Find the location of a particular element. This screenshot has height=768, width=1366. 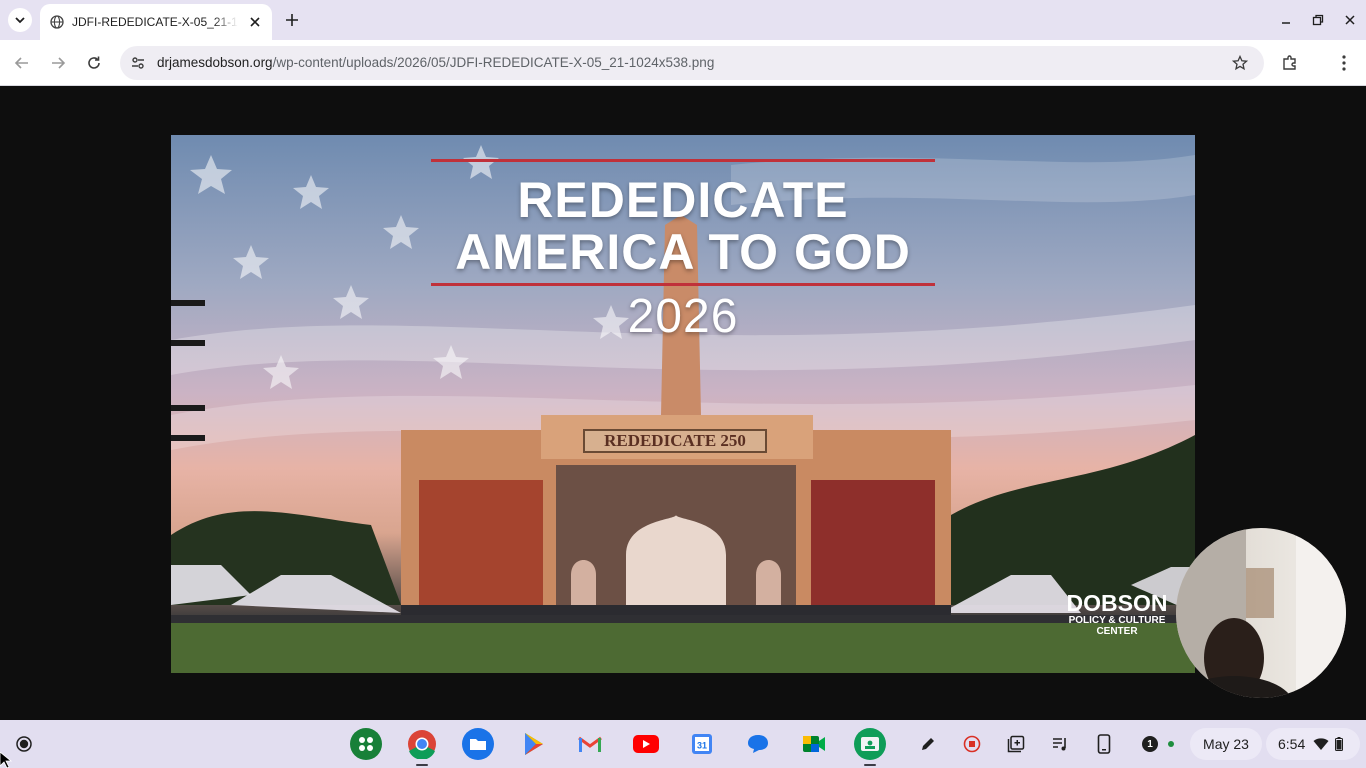

playlist-icon is located at coordinates (1059, 744).